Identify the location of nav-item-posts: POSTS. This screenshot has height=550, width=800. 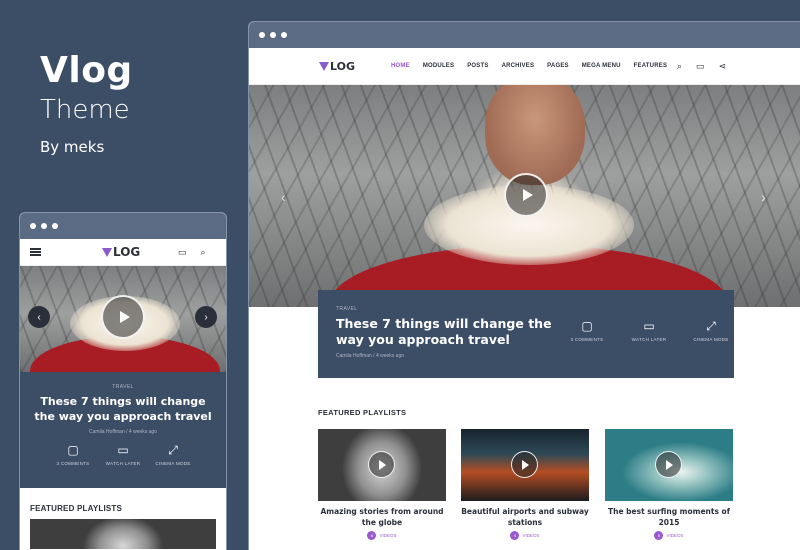
(477, 66).